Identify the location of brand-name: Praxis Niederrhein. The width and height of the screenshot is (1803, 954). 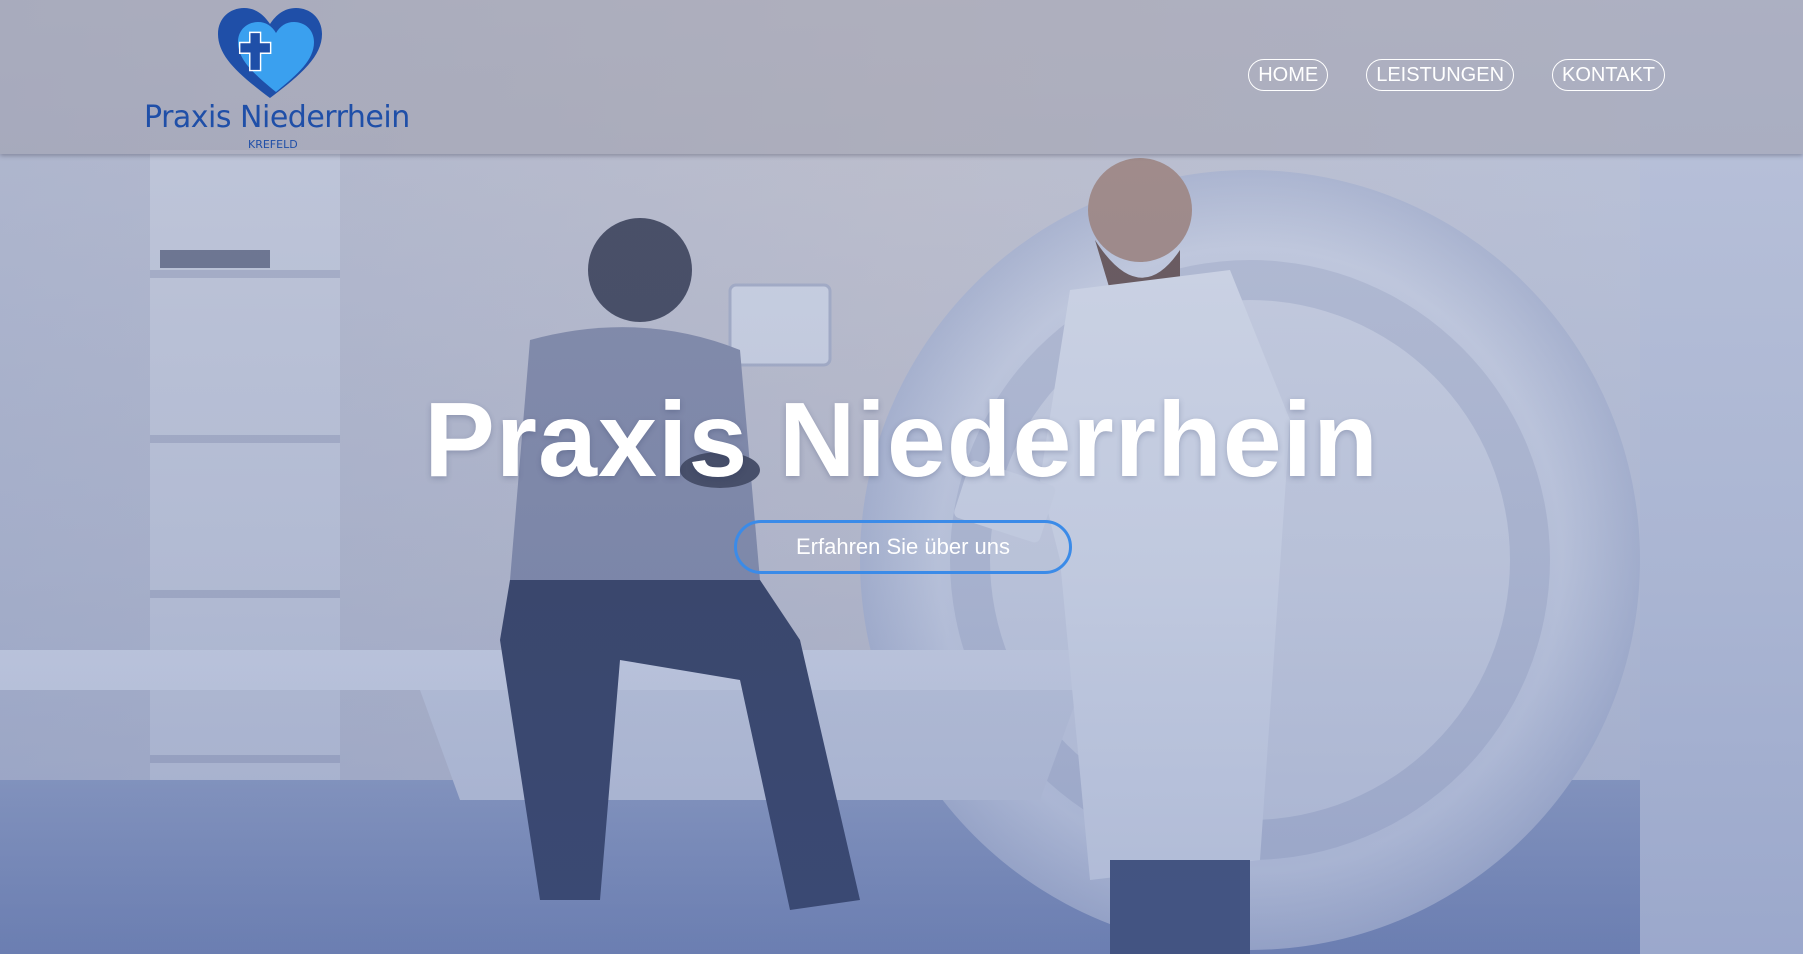
(277, 117).